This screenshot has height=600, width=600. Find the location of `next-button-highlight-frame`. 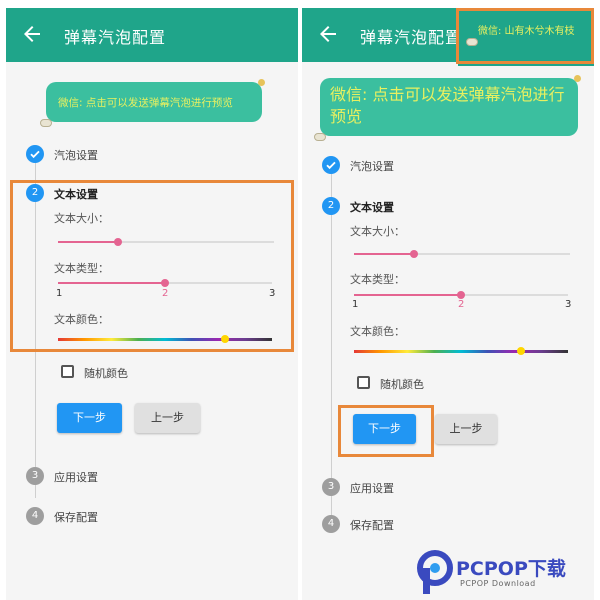

next-button-highlight-frame is located at coordinates (386, 431).